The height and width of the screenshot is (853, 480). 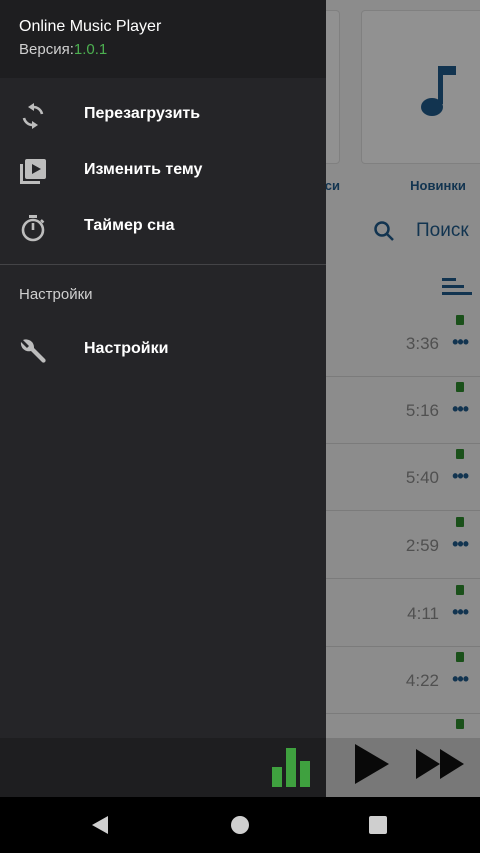 What do you see at coordinates (33, 351) in the screenshot?
I see `wrench-icon` at bounding box center [33, 351].